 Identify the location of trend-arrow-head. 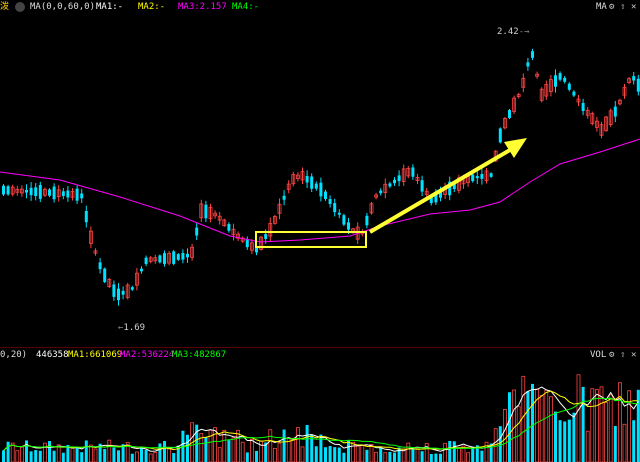
(515, 148).